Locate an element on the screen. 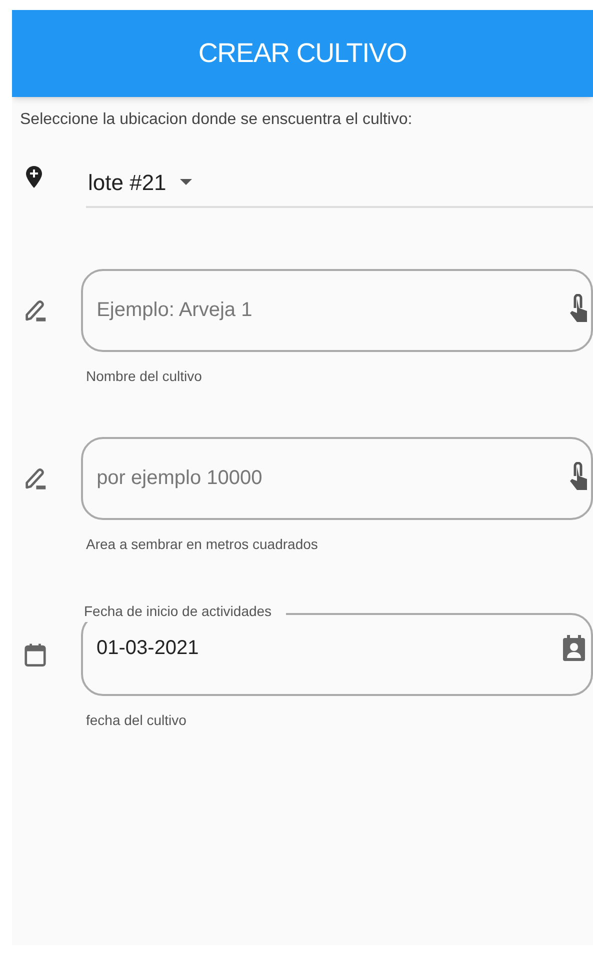 The image size is (593, 958). location-dropdown: lote #21 is located at coordinates (339, 183).